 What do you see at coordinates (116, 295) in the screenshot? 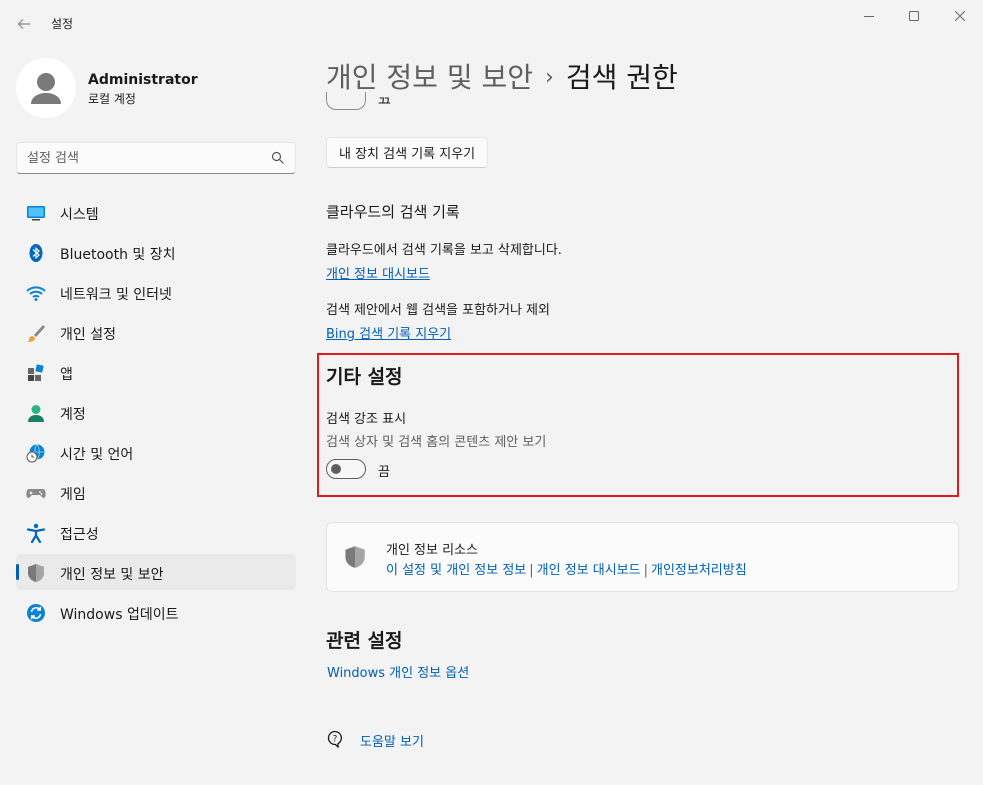
I see `sidebar-item-label: 네트워크 및 인터넷` at bounding box center [116, 295].